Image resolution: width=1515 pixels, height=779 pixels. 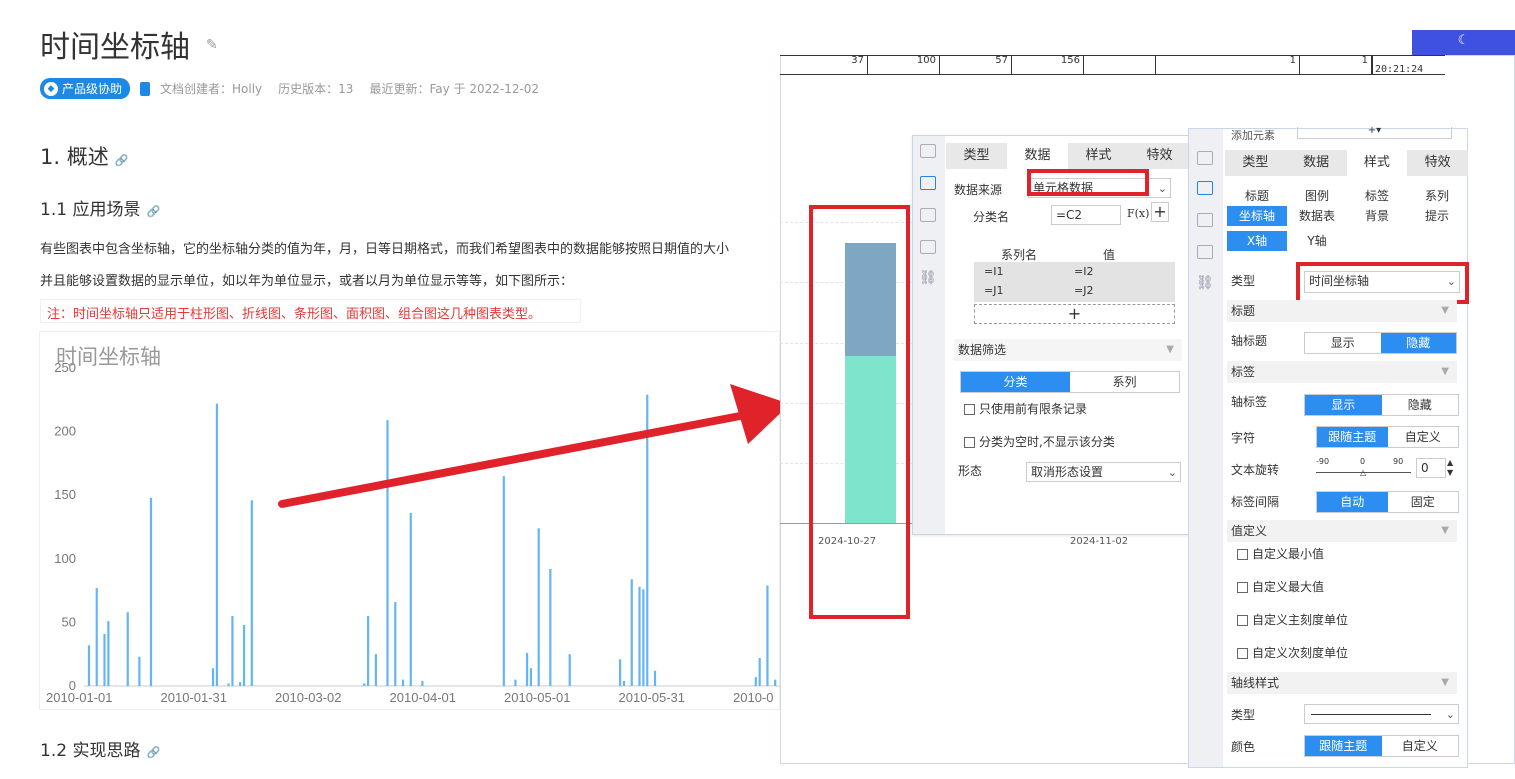 What do you see at coordinates (1342, 311) in the screenshot?
I see `title-section: 标题 ▼` at bounding box center [1342, 311].